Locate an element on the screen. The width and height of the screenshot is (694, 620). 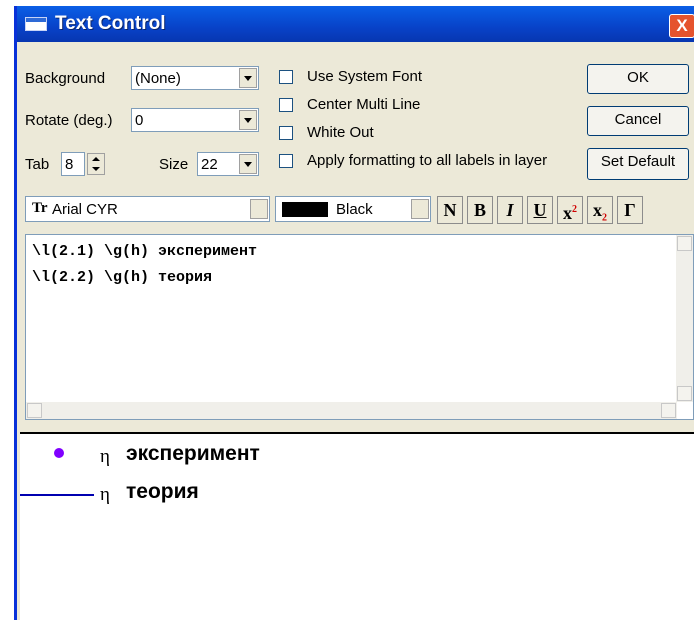
title-bar: Text Control X is located at coordinates (355, 24).